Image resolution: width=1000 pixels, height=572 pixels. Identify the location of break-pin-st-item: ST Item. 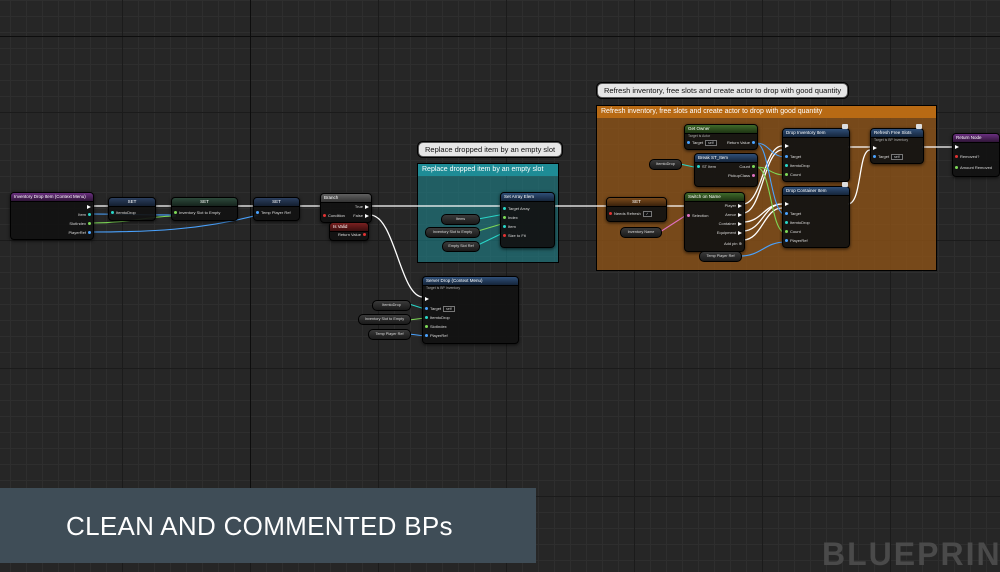
(705, 166).